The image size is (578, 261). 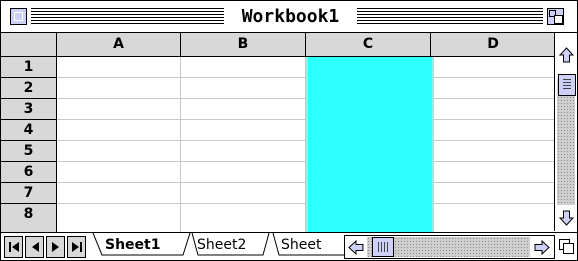 What do you see at coordinates (492, 172) in the screenshot?
I see `cell-d6` at bounding box center [492, 172].